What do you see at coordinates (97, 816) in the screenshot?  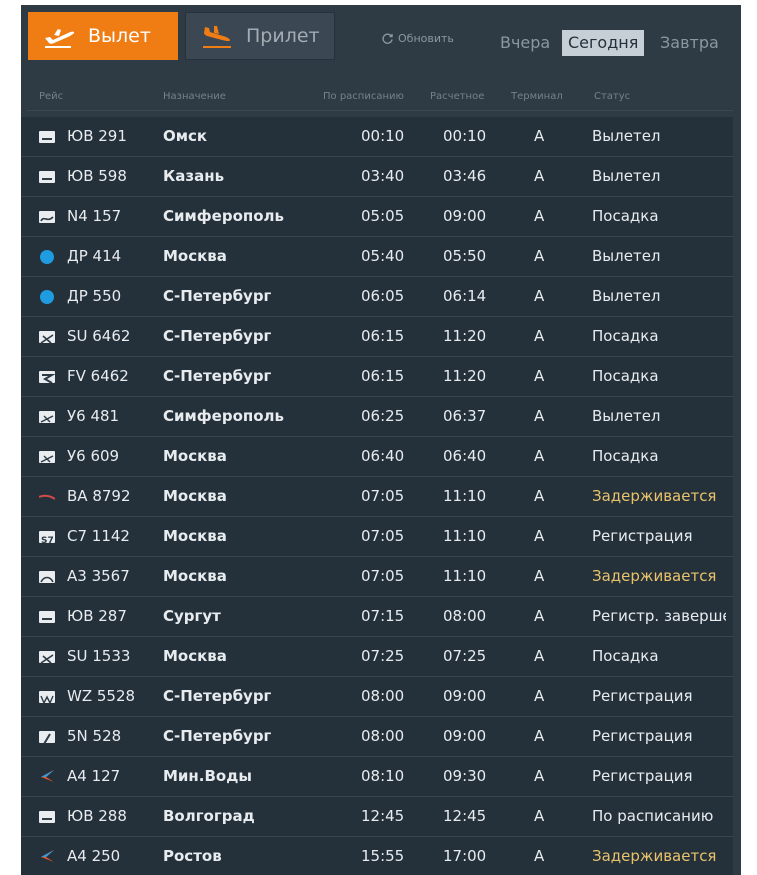 I see `flight-number: ЮВ 288` at bounding box center [97, 816].